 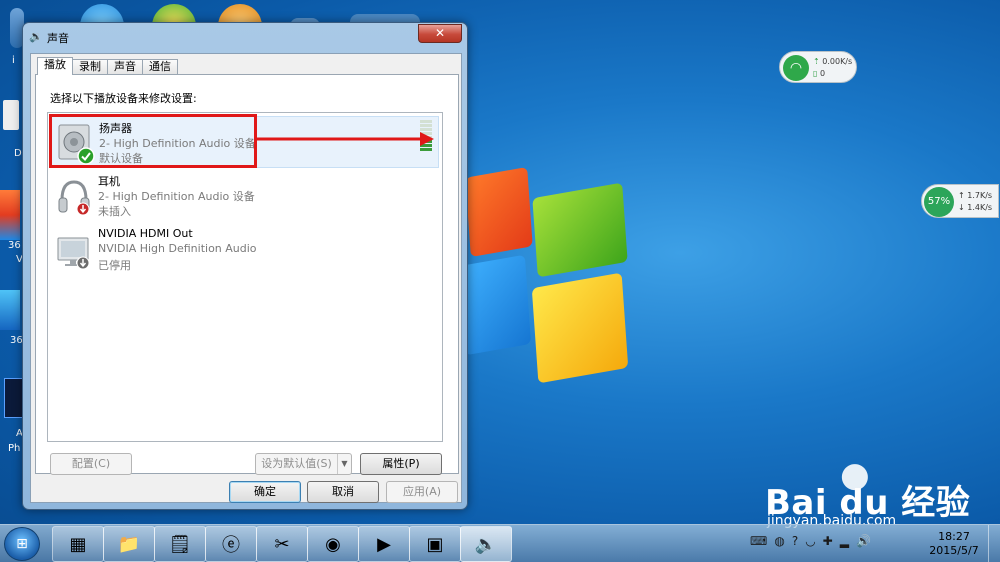 What do you see at coordinates (960, 201) in the screenshot?
I see `system-monitor-widget: 57% ↑ 1.7K/s ↓ 1.4K/s` at bounding box center [960, 201].